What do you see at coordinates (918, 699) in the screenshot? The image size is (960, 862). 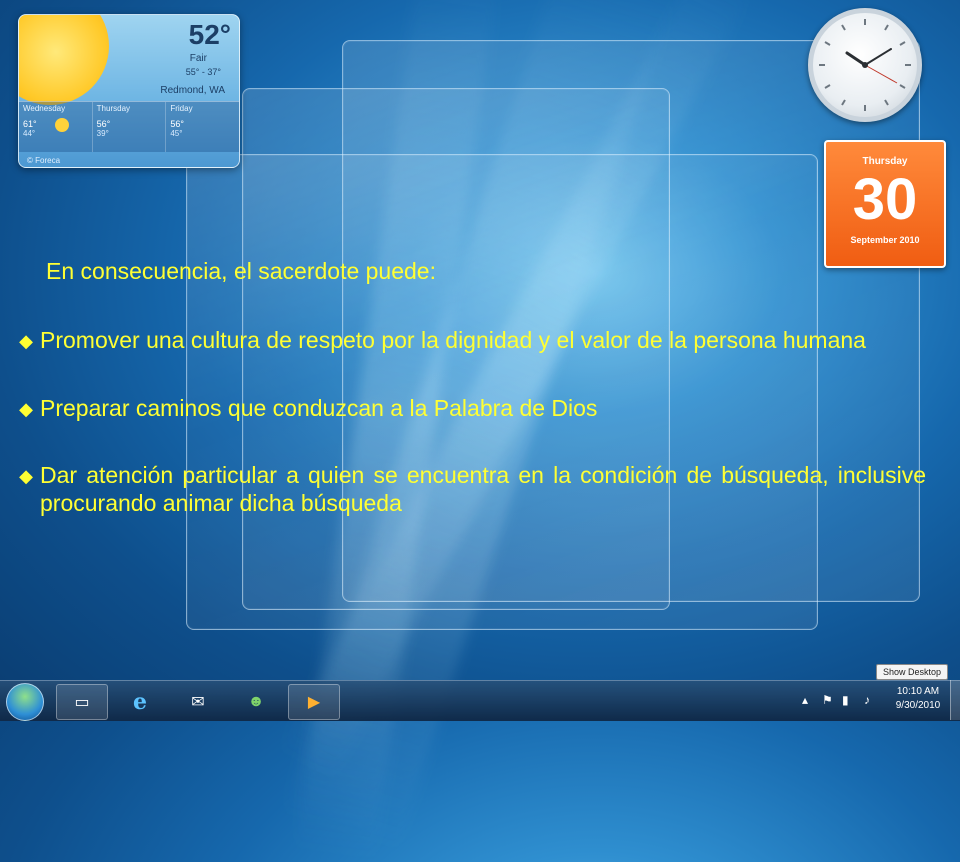 I see `system-clock: 10:10 AM 9/30/2010` at bounding box center [918, 699].